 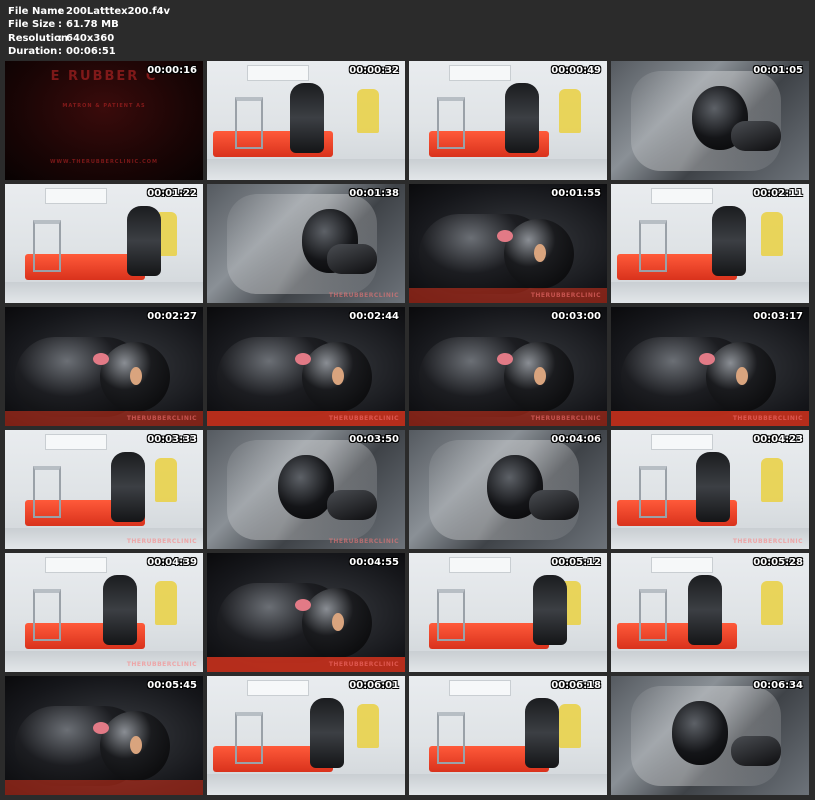 I want to click on timestamp-label: 00:03:17, so click(x=778, y=316).